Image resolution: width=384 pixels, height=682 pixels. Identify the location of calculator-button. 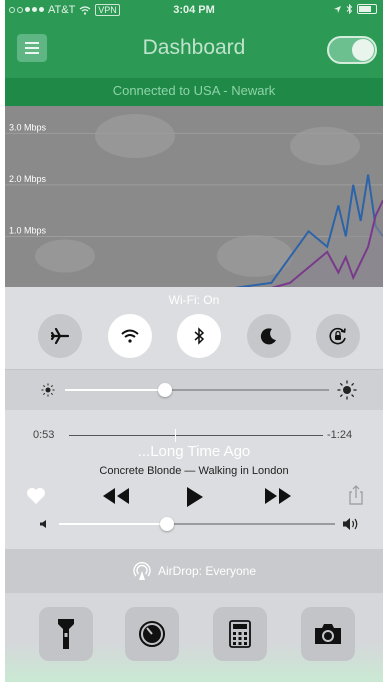
(240, 634).